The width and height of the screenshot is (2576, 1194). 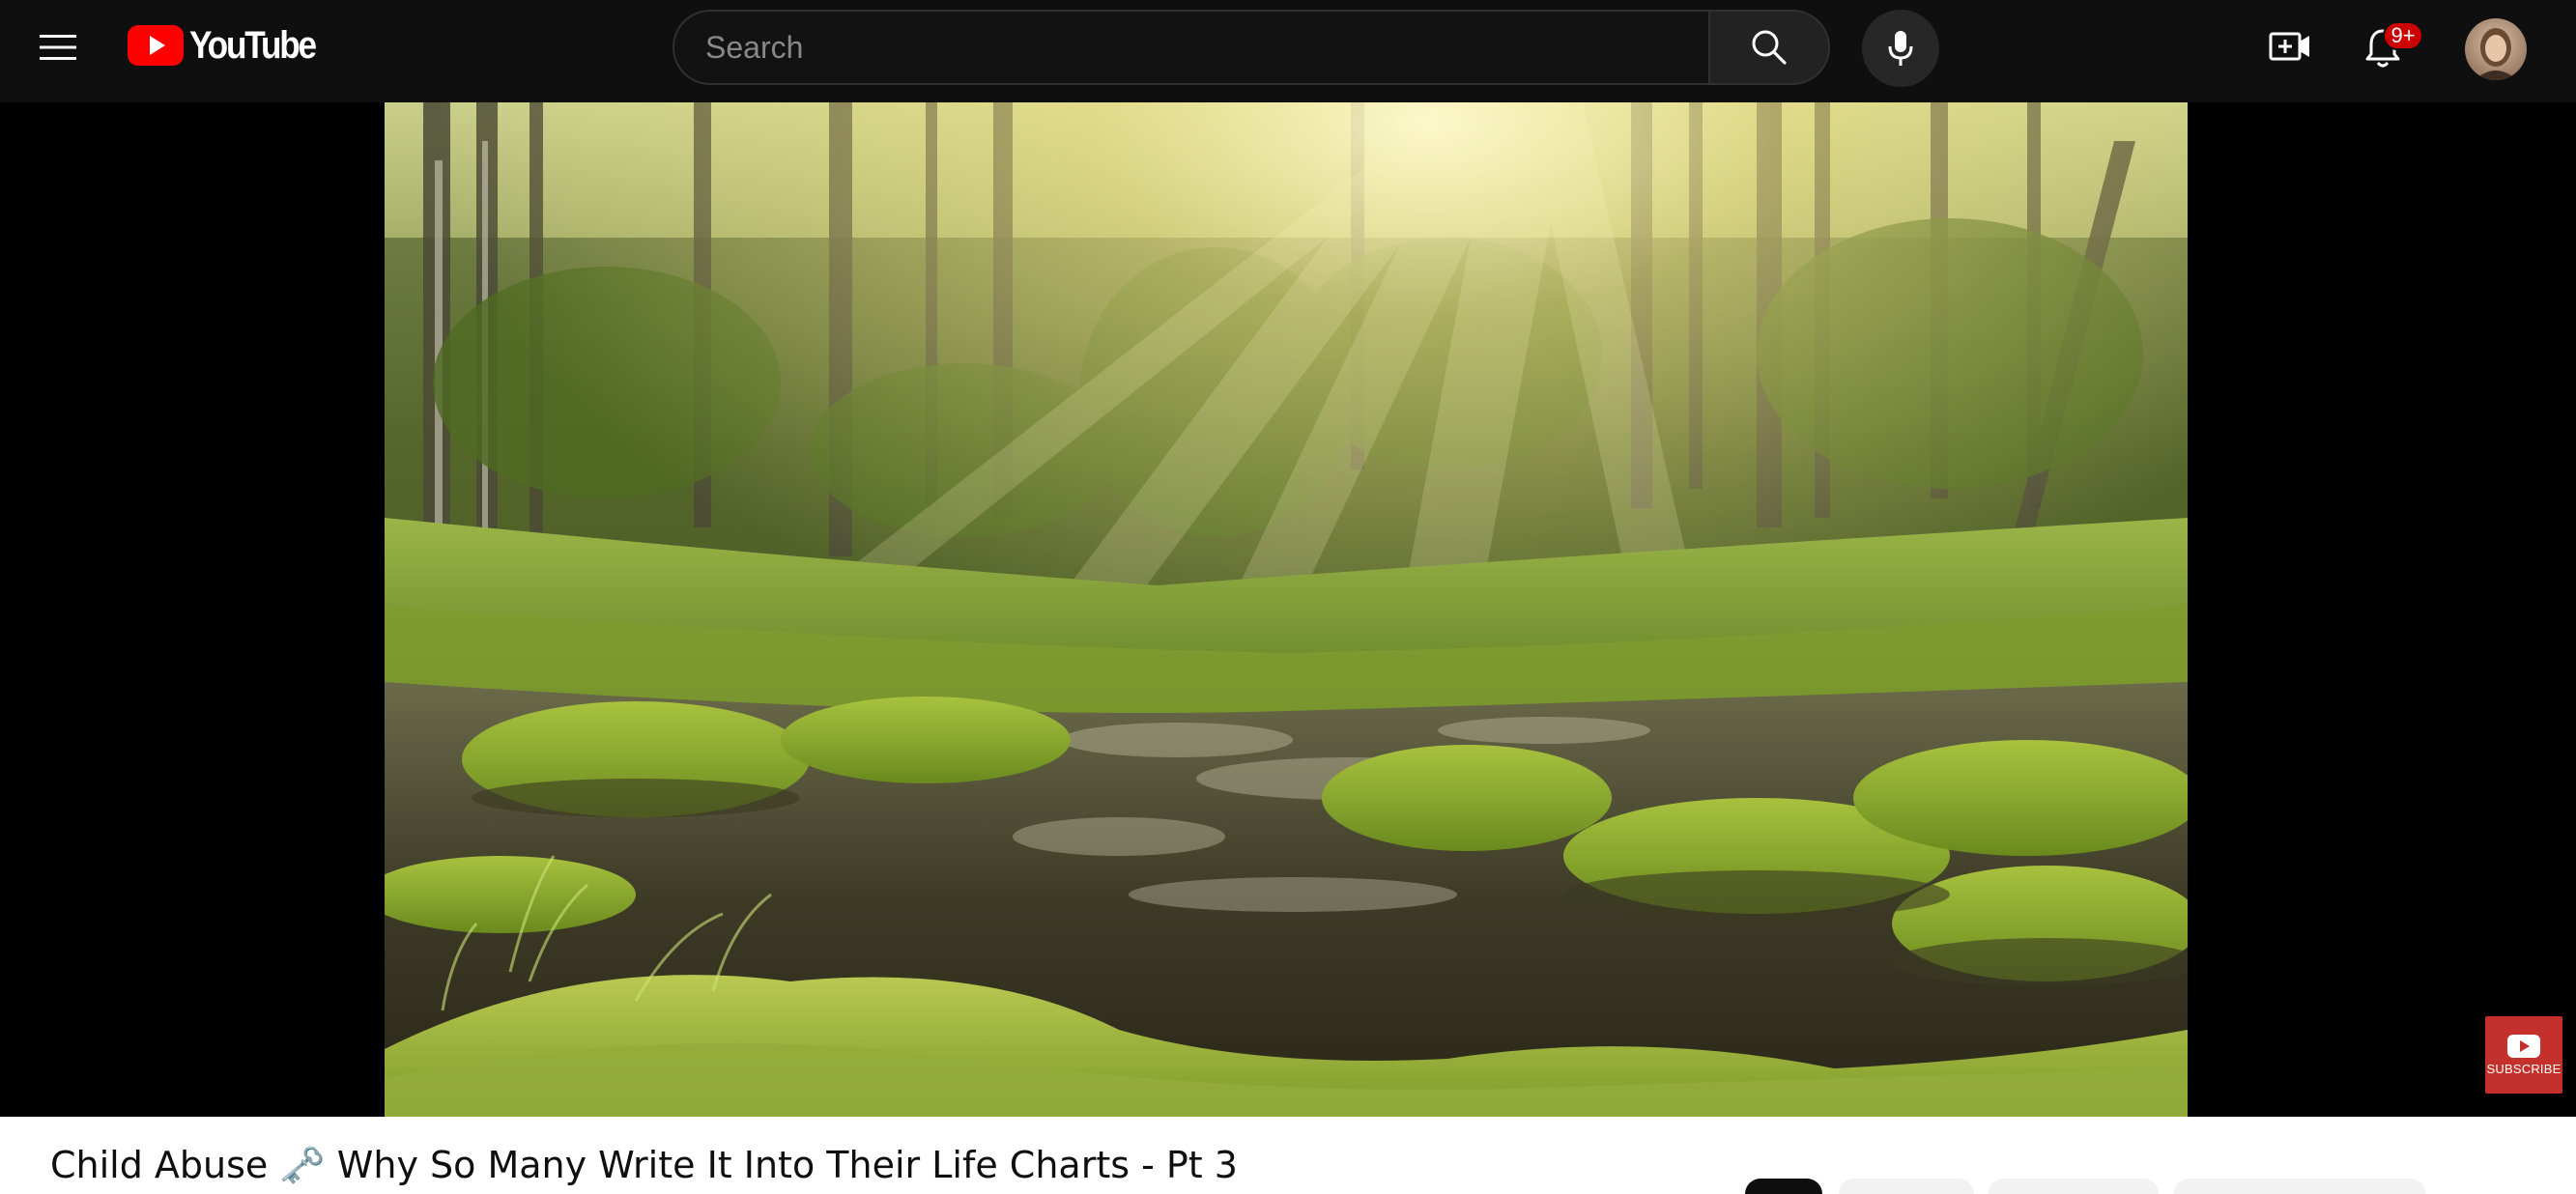 I want to click on hamburger-menu-icon, so click(x=58, y=48).